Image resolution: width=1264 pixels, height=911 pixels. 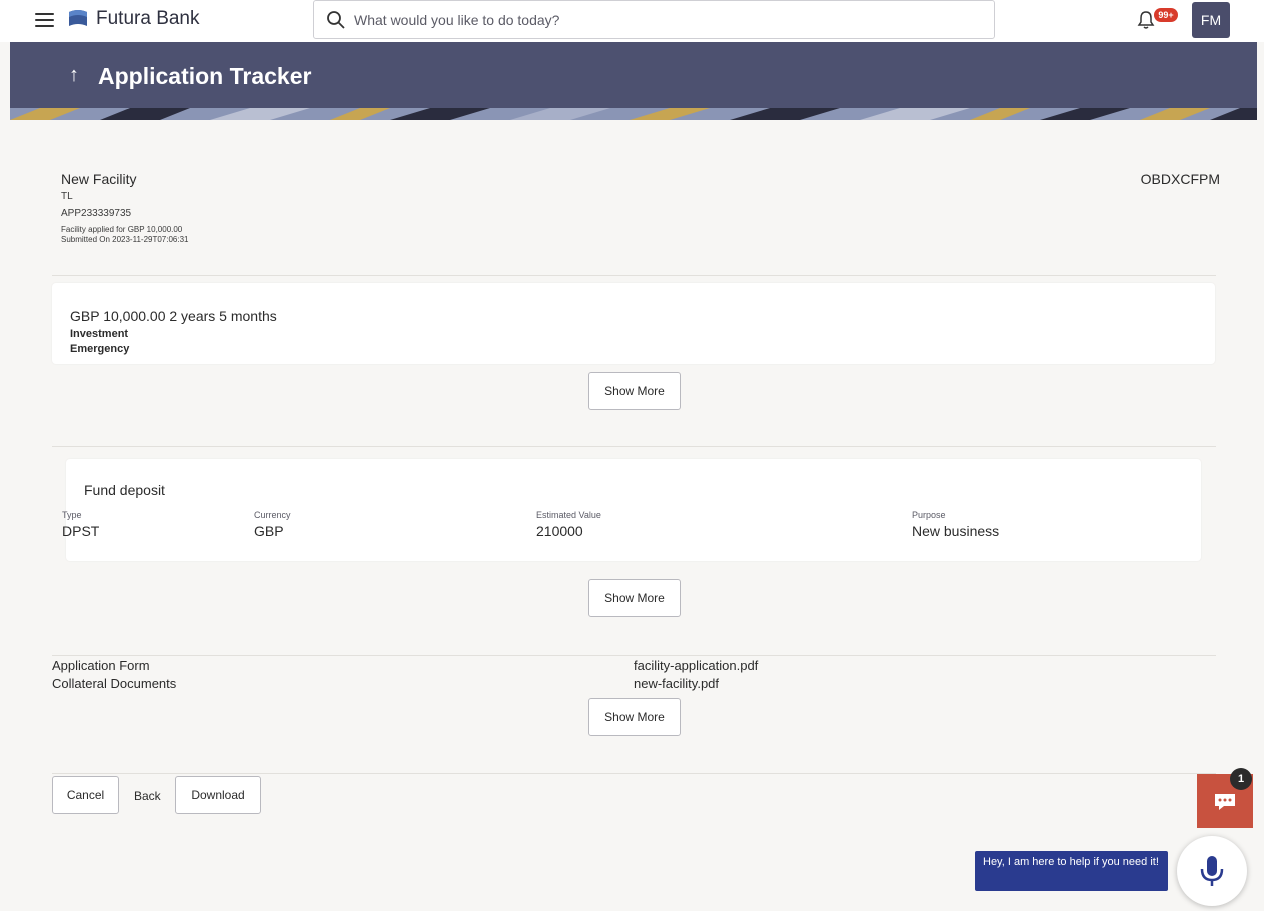 What do you see at coordinates (173, 316) in the screenshot?
I see `loan-amount-tenure: GBP 10,000.00 2 years 5 months` at bounding box center [173, 316].